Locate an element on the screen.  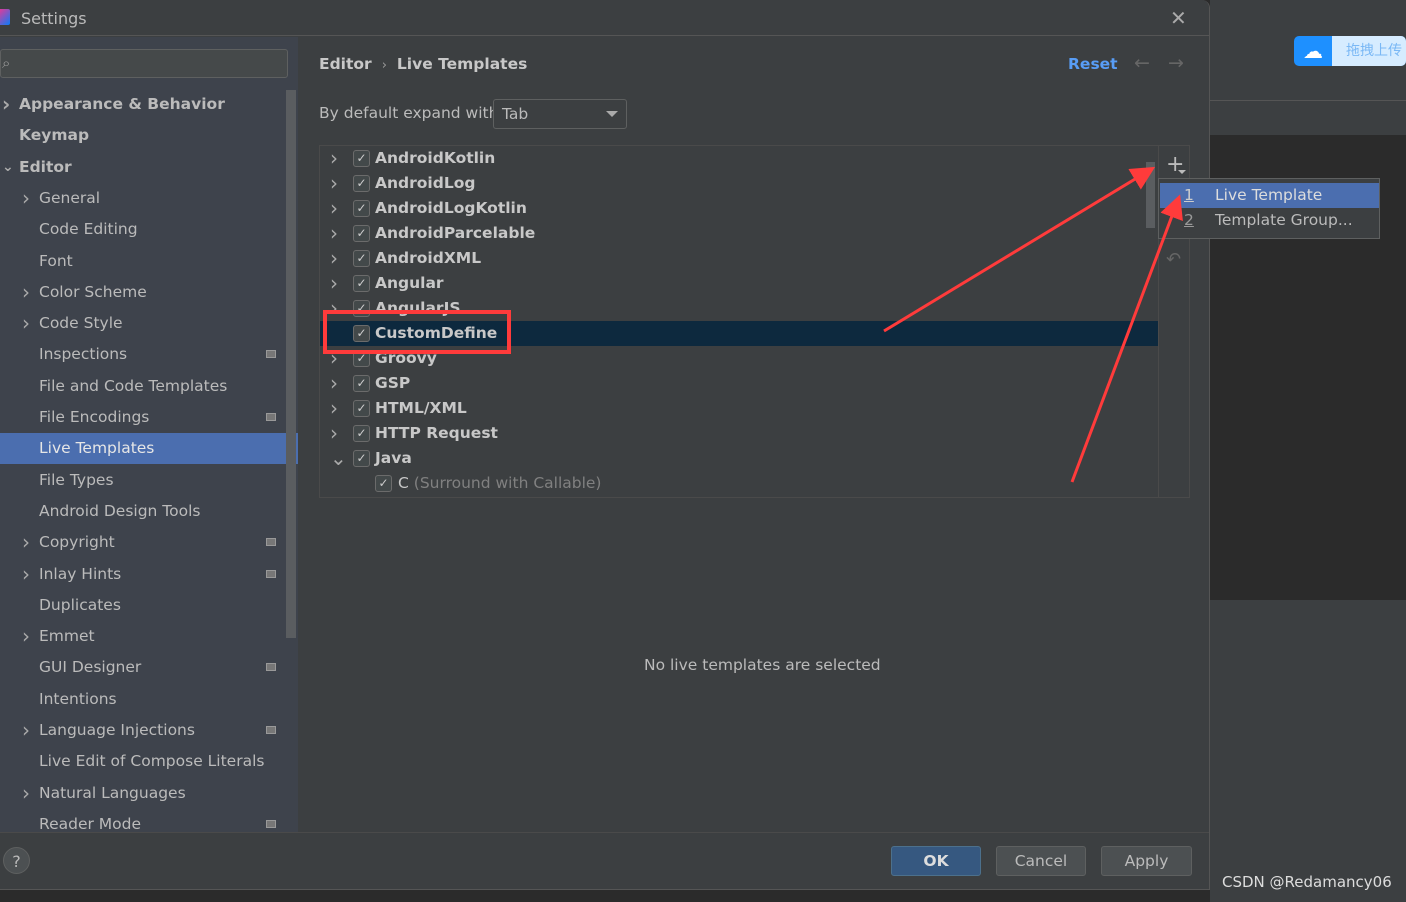
sidebar-item: › Appearance & Behavior is located at coordinates (149, 104).